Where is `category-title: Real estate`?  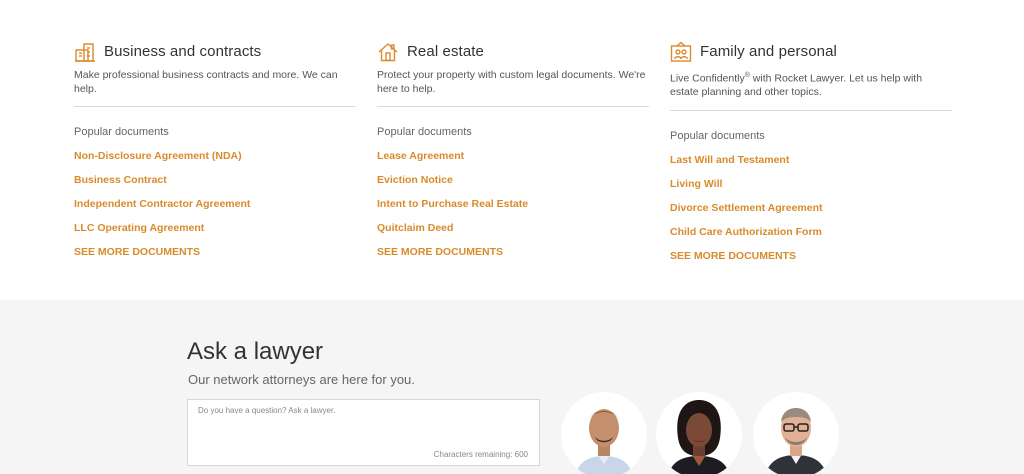
category-title: Real estate is located at coordinates (445, 52).